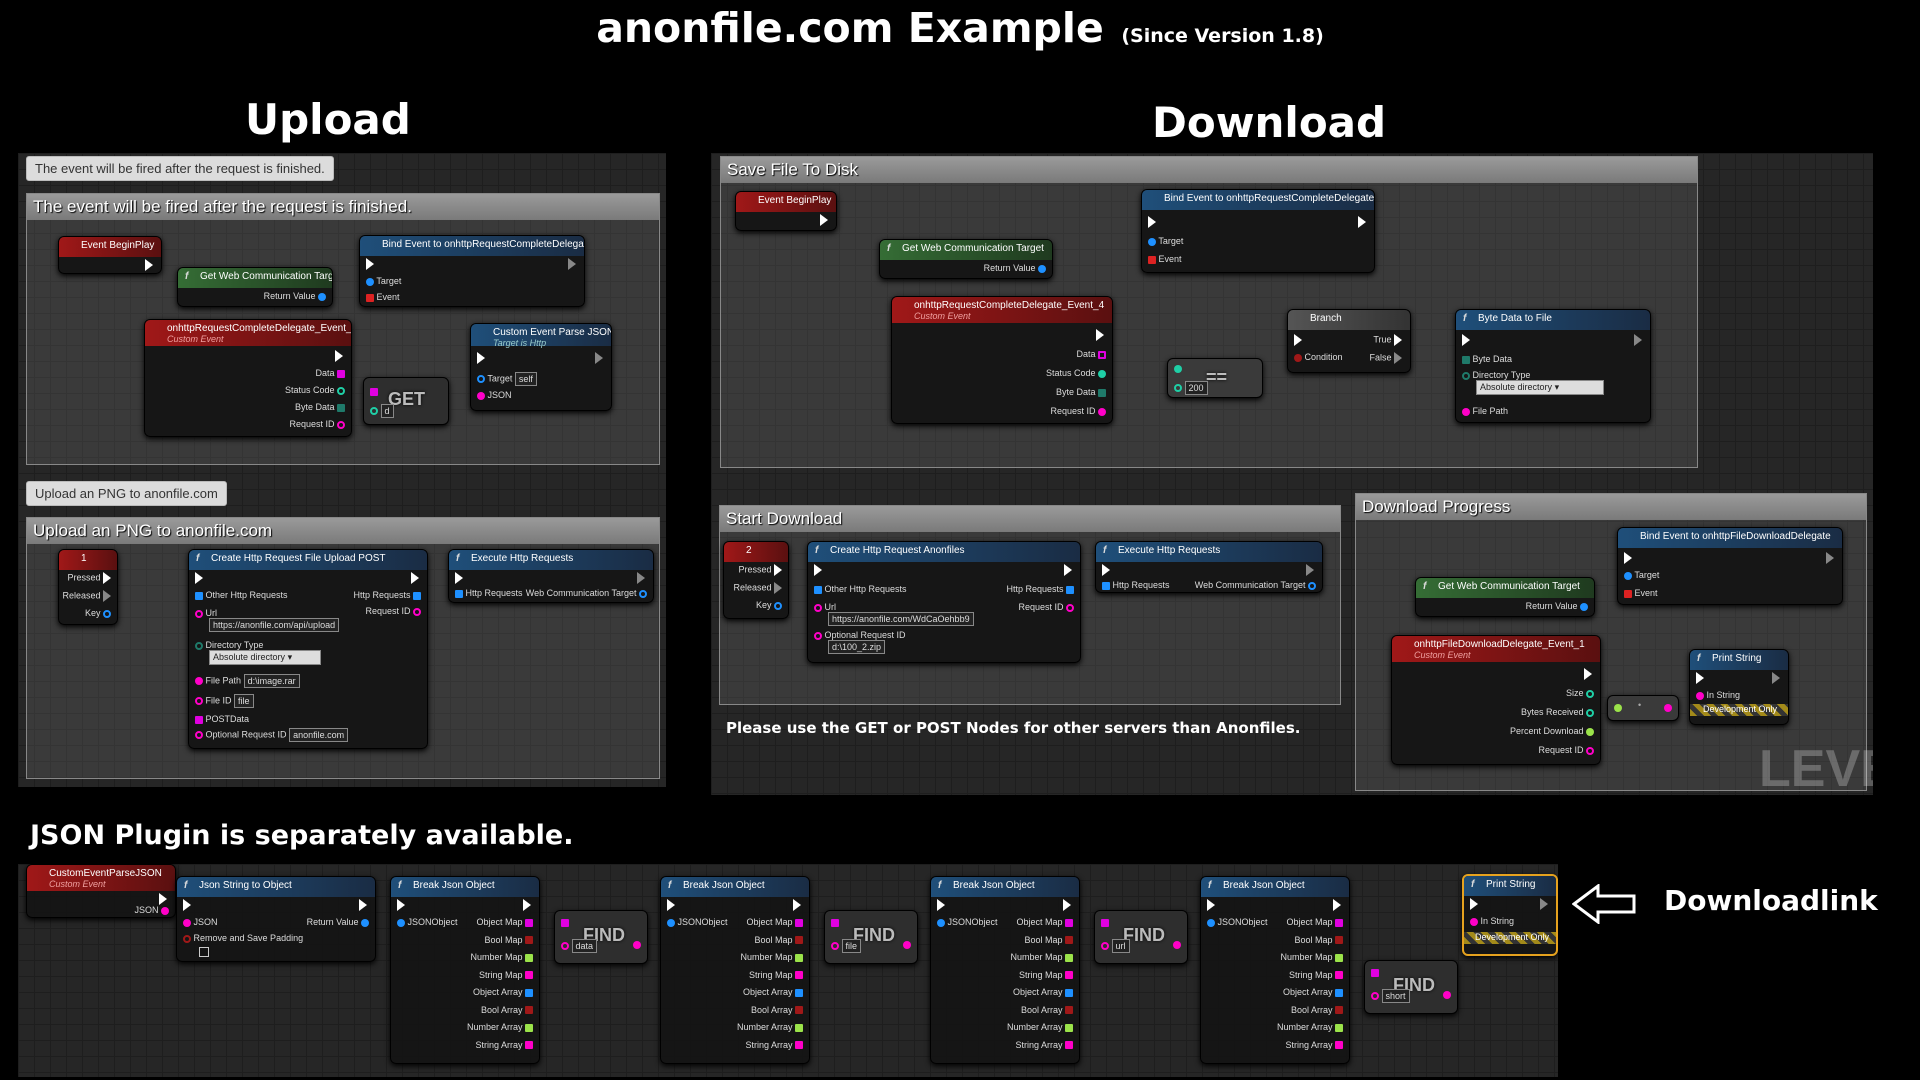 The height and width of the screenshot is (1080, 1920). Describe the element at coordinates (1115, 946) in the screenshot. I see `key-in-pin: url` at that location.